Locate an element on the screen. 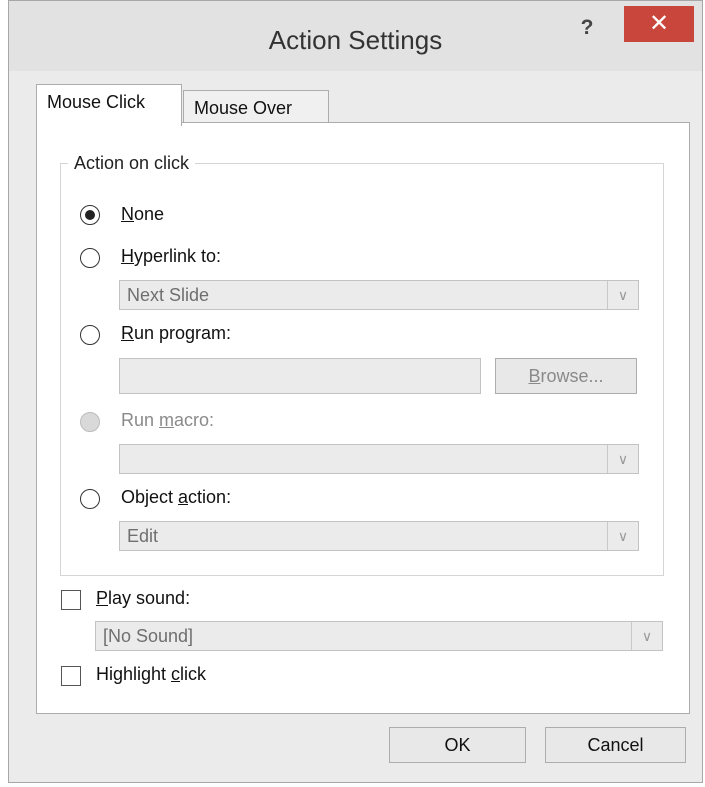  run-program-field is located at coordinates (300, 376).